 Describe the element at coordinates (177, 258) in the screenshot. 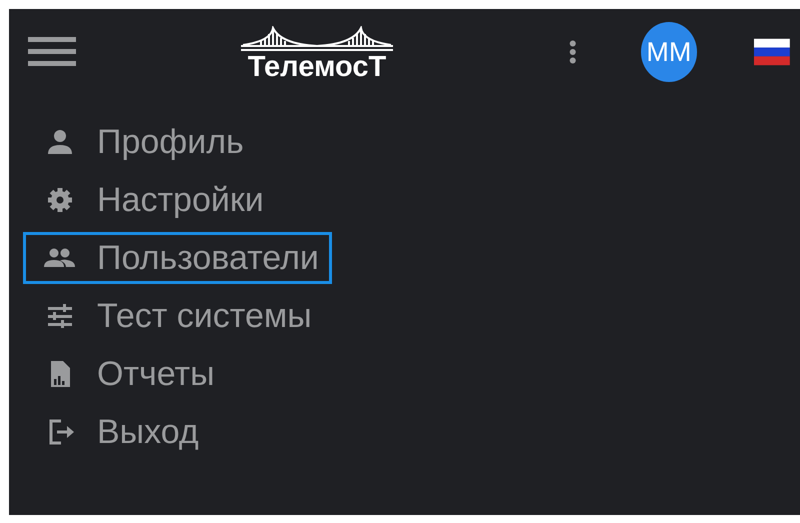

I see `menu-item: Пользователи` at that location.